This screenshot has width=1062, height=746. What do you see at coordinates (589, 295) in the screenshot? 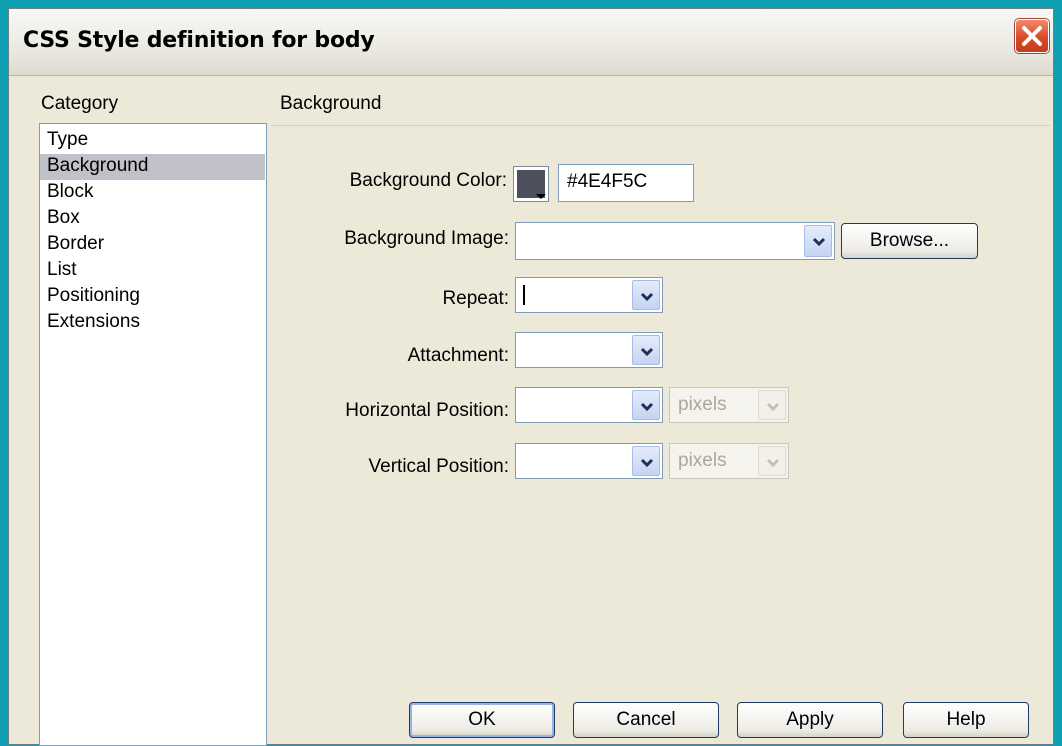
I see `repeat-select` at bounding box center [589, 295].